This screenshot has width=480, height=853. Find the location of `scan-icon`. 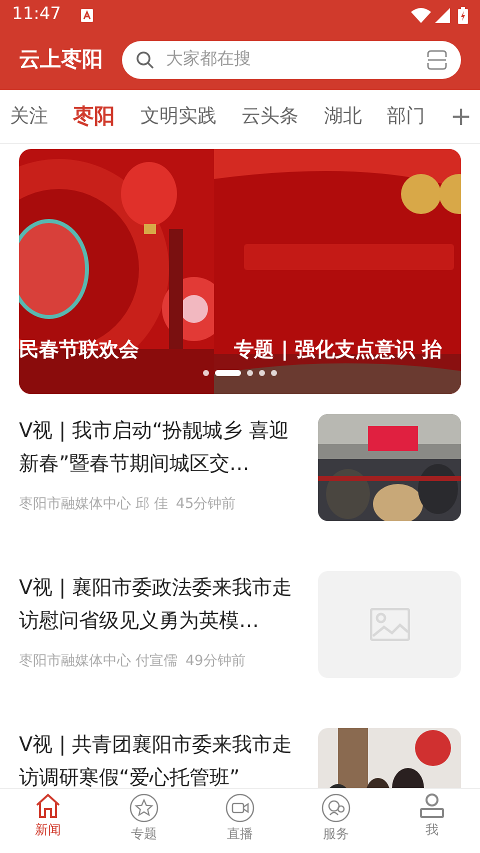

scan-icon is located at coordinates (437, 60).